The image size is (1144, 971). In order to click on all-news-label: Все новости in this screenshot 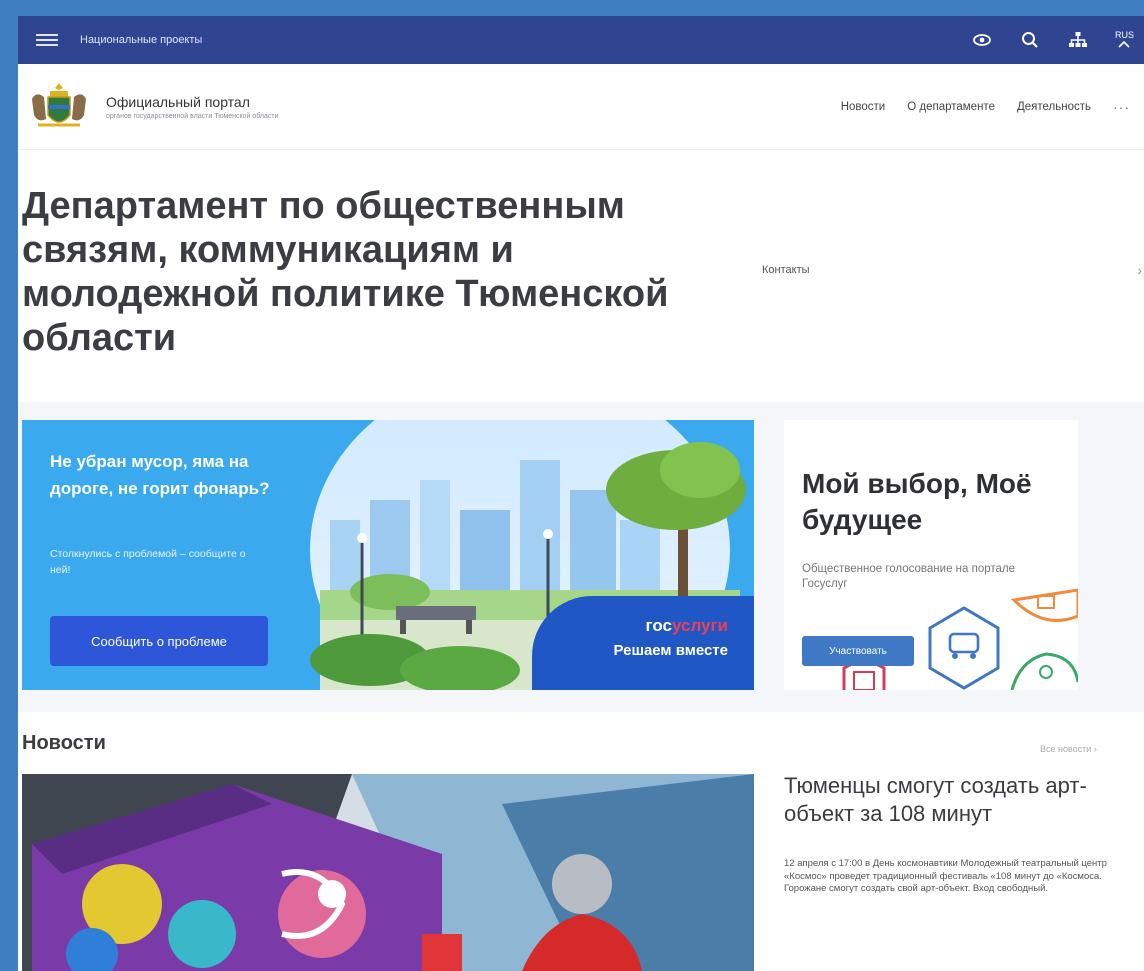, I will do `click(1066, 749)`.